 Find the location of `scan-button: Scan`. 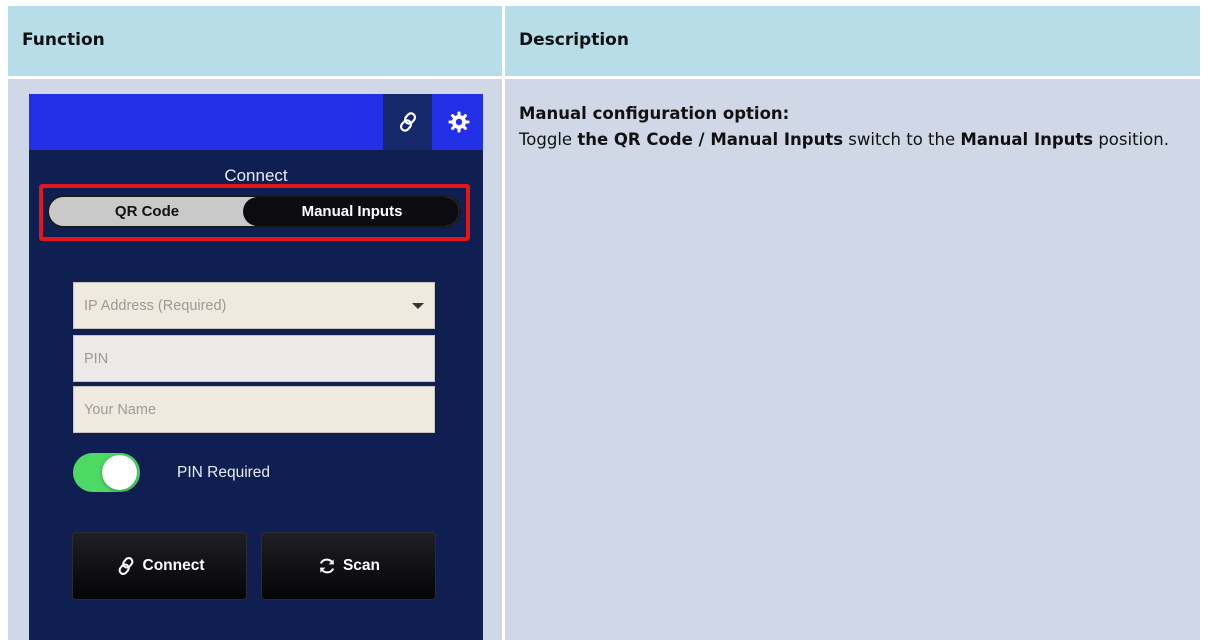

scan-button: Scan is located at coordinates (348, 566).